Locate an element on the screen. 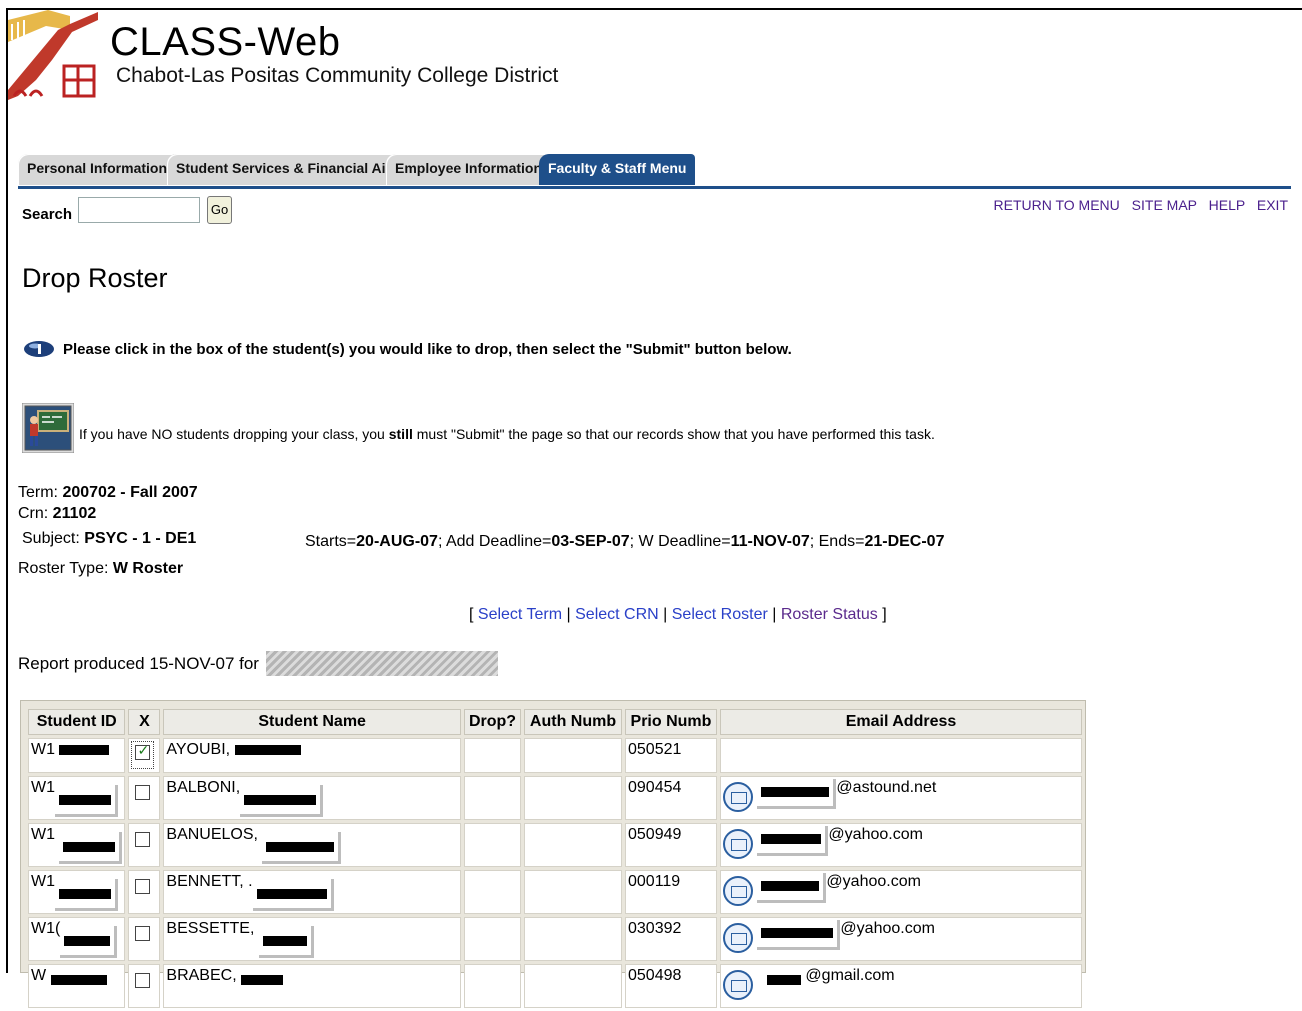  email-cell: @gmail.com is located at coordinates (900, 986).